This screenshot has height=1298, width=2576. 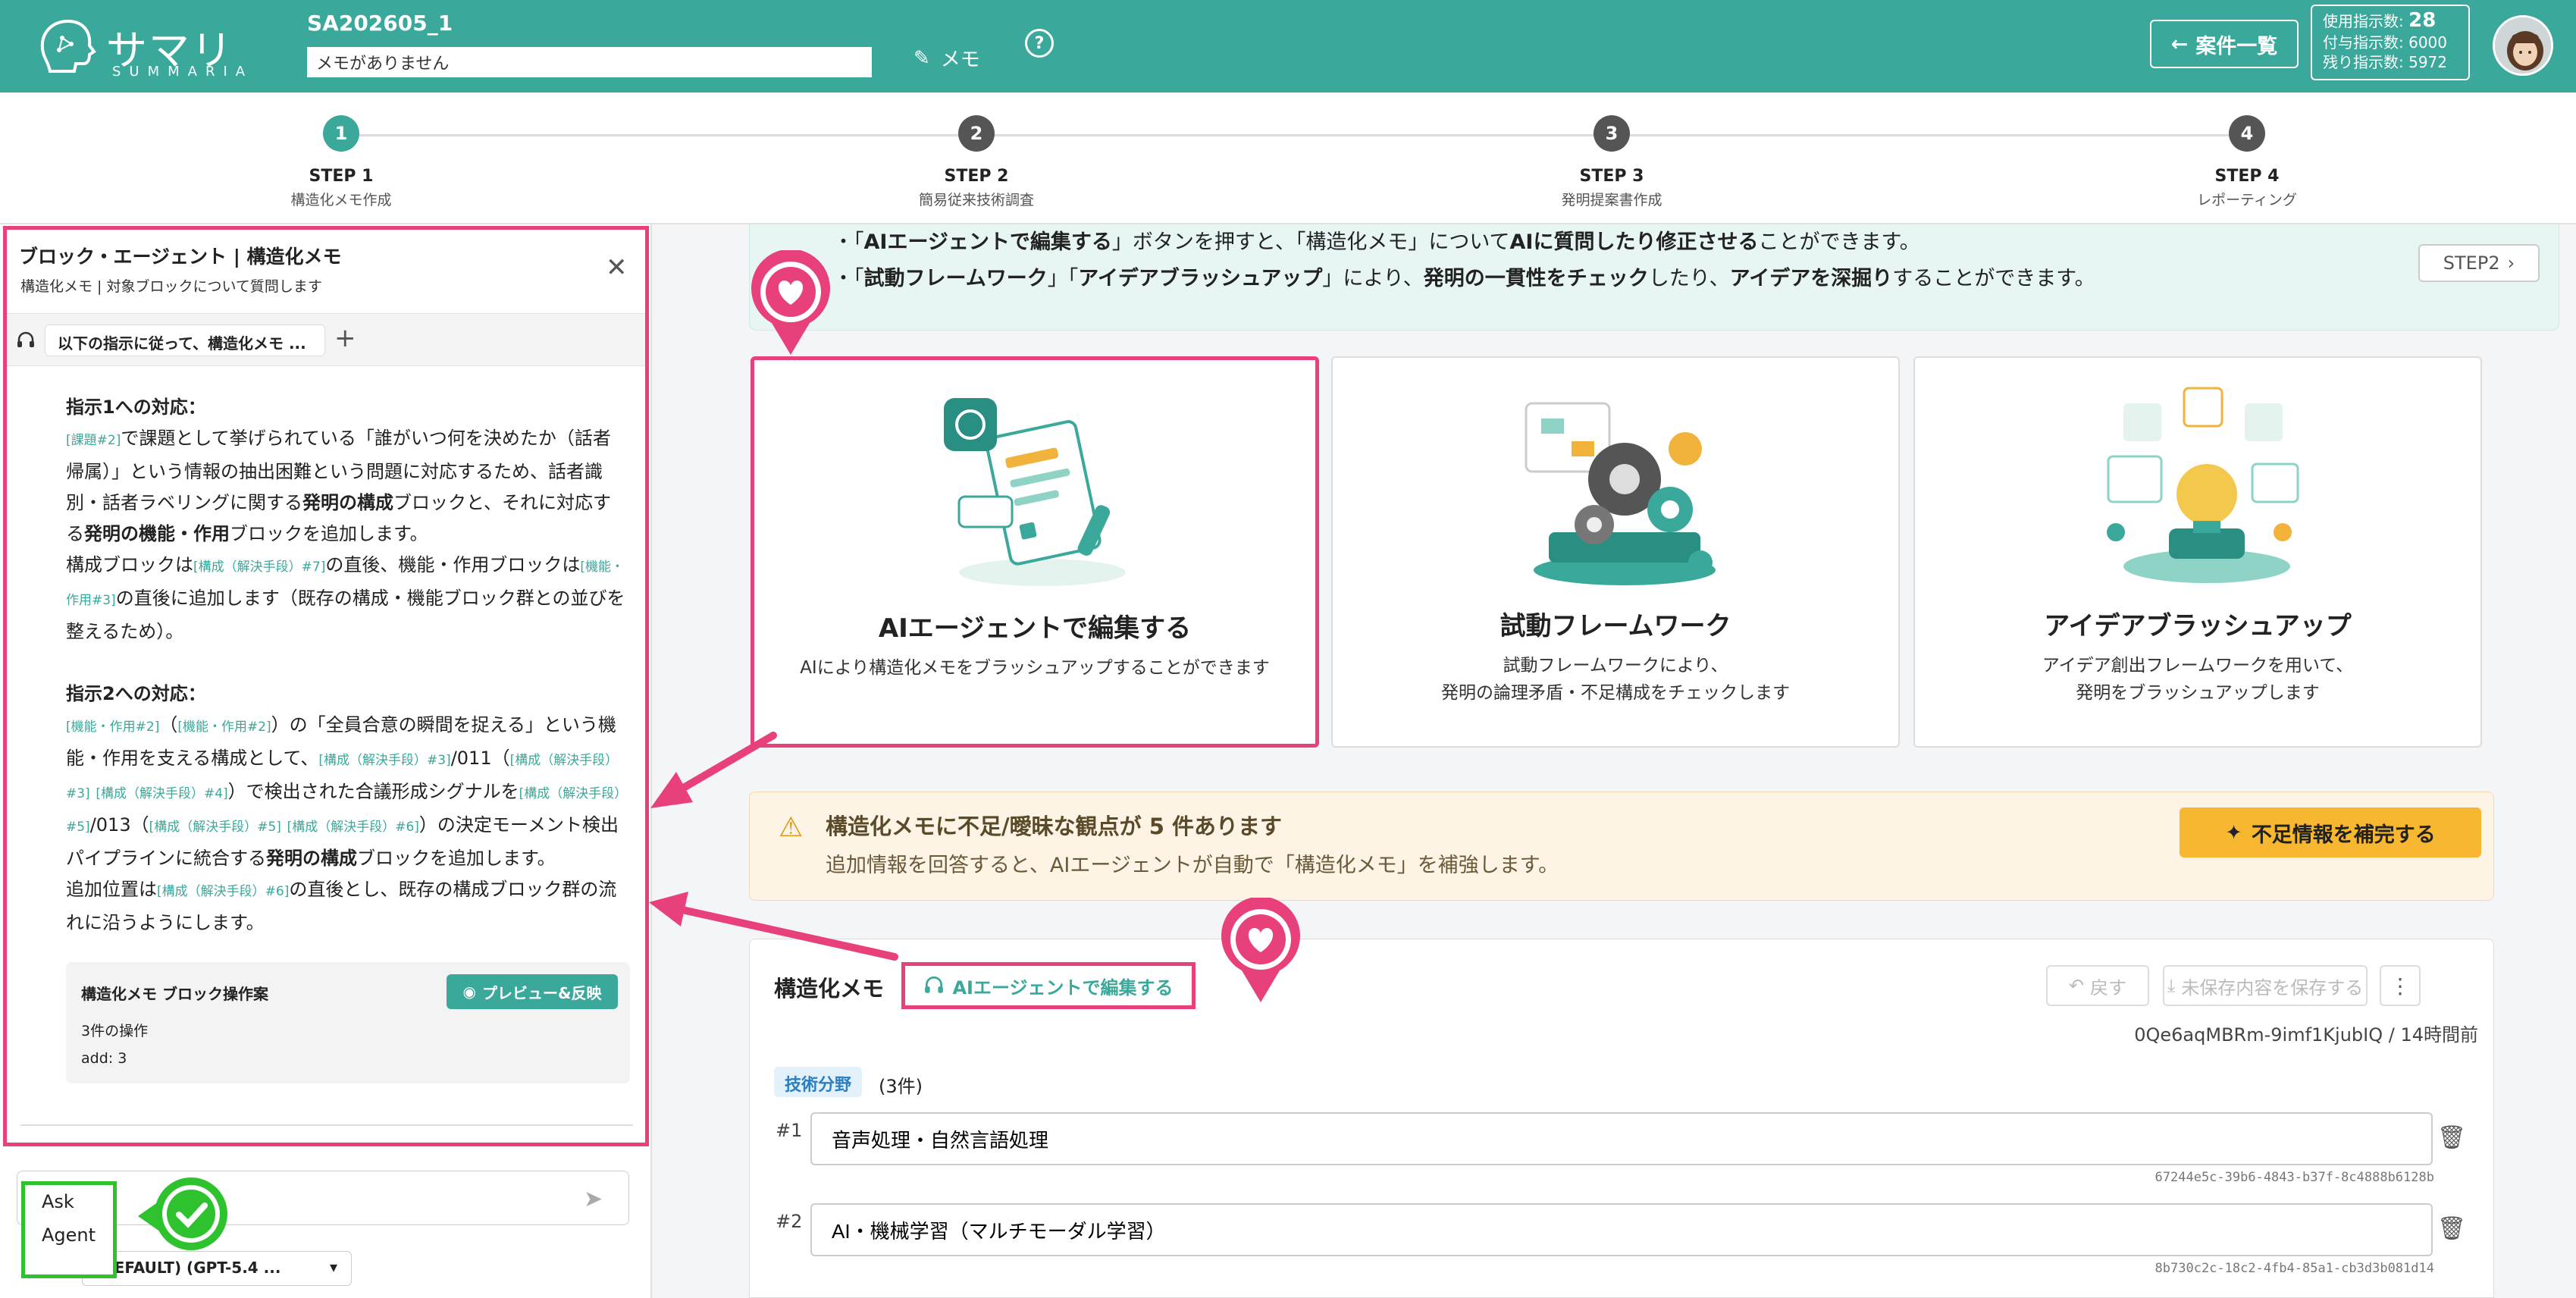 What do you see at coordinates (183, 72) in the screenshot?
I see `logo-subtext: SUMMARIA` at bounding box center [183, 72].